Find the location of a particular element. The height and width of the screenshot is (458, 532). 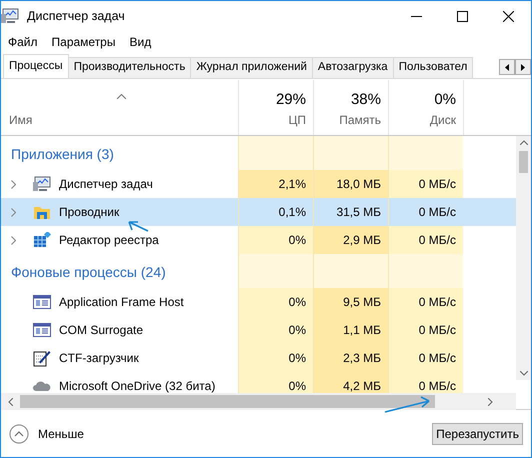

process-row: Диспетчер задач 2,1% 18,0 МБ 0 МБ/с is located at coordinates (258, 184).